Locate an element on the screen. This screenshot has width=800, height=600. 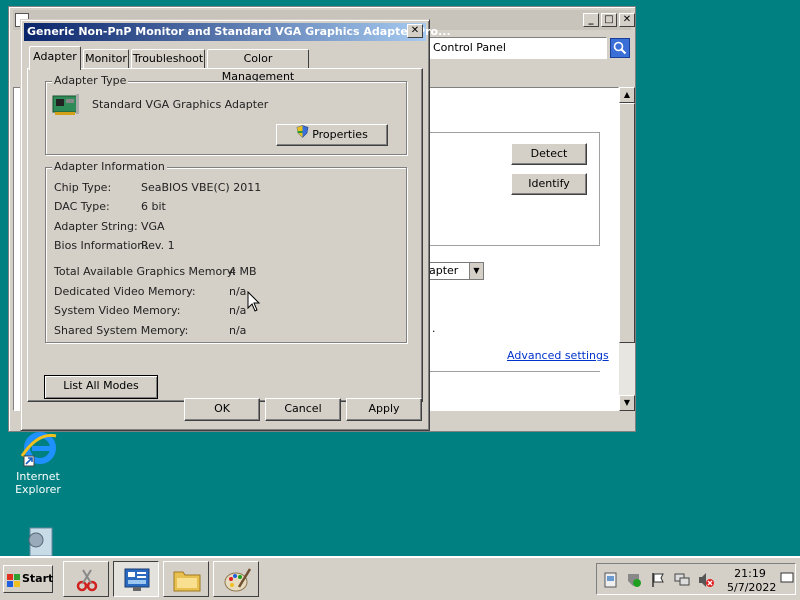
scroll-thumb is located at coordinates (627, 223).